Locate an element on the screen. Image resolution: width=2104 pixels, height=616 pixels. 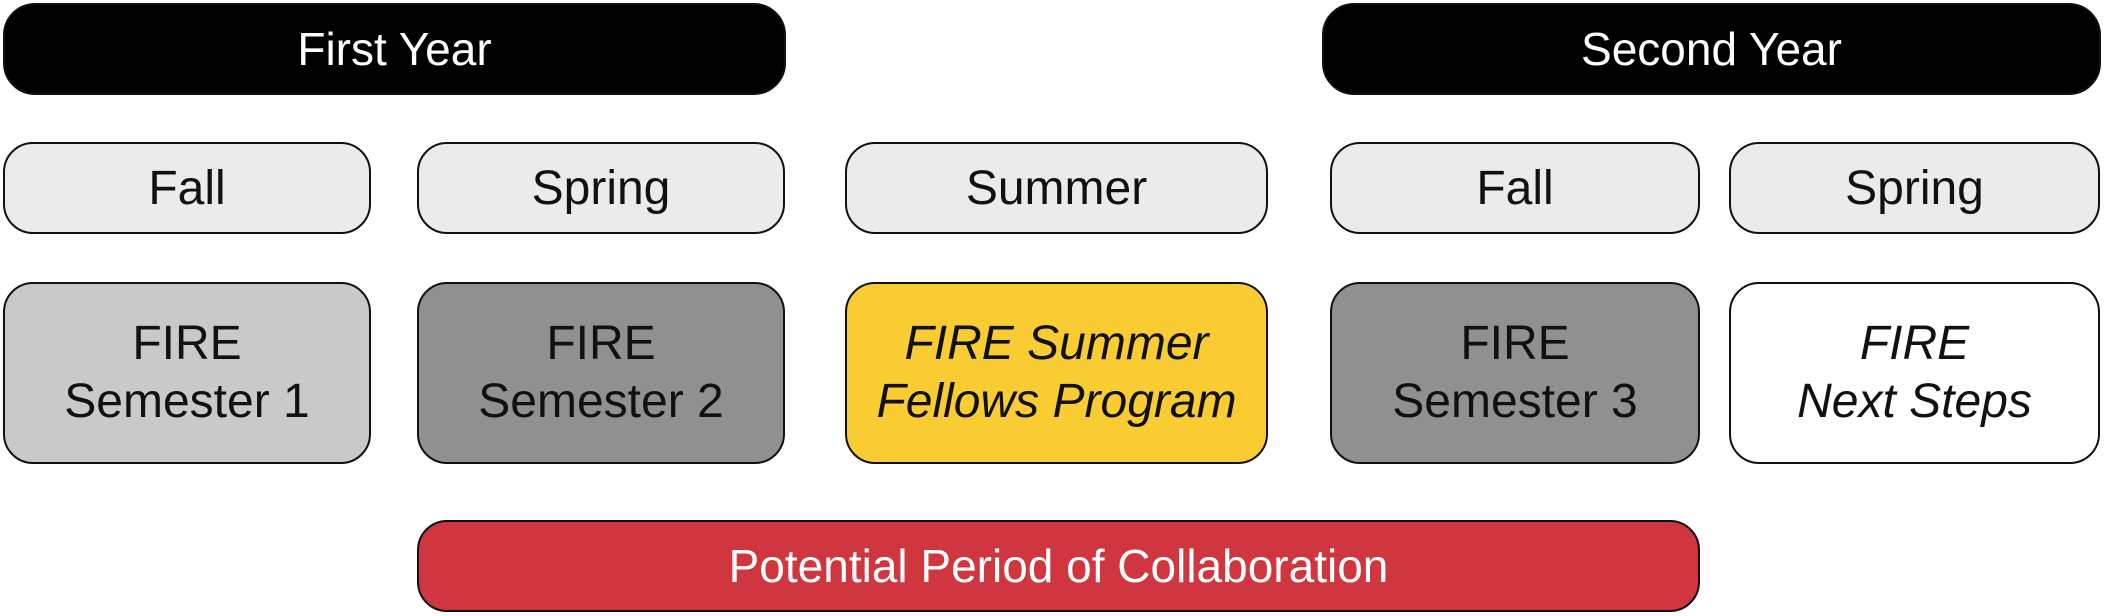
season-summer: Summer is located at coordinates (1056, 188).